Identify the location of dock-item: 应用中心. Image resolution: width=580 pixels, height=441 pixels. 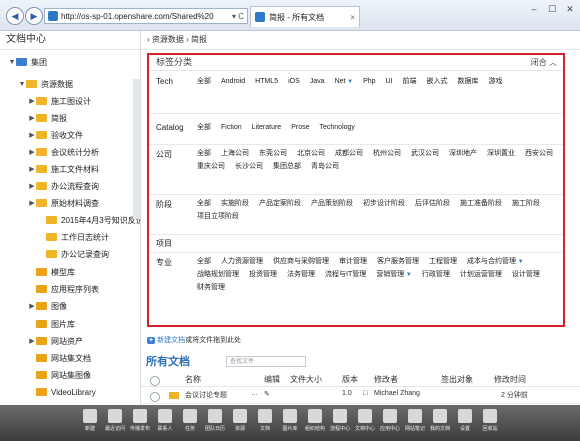
(390, 423).